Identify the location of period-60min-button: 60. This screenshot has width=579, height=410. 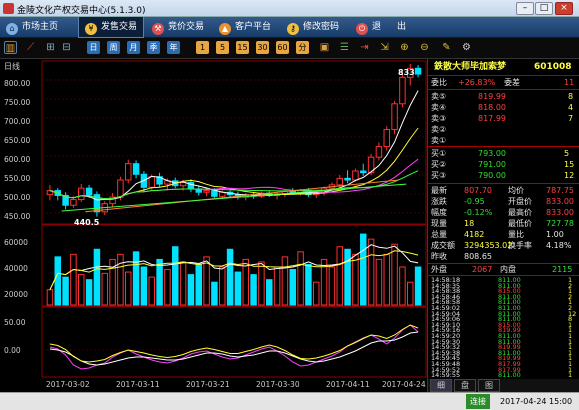
(282, 47).